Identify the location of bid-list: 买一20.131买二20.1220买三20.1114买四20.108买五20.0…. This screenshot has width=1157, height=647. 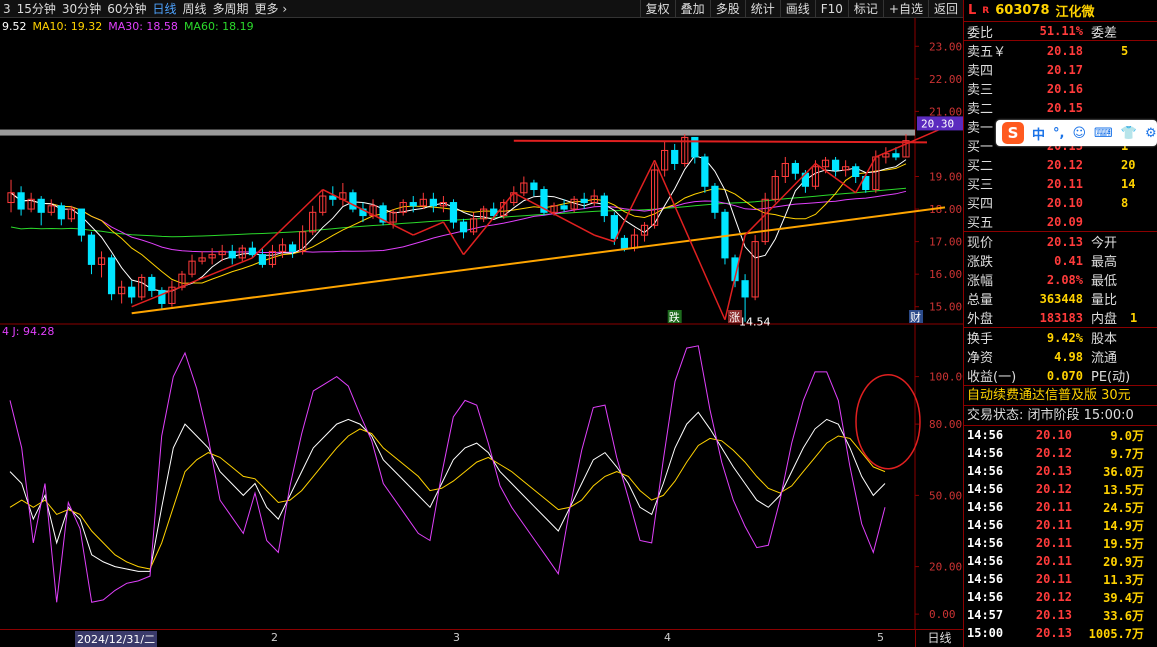
(1060, 184).